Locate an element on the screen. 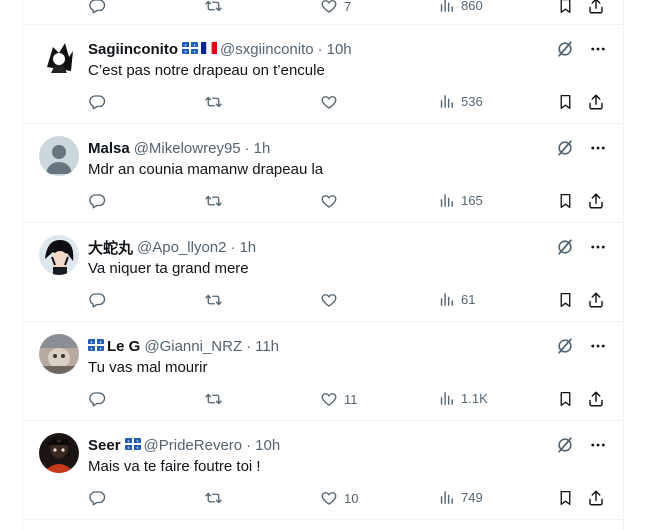  bookmark-icon is located at coordinates (565, 300).